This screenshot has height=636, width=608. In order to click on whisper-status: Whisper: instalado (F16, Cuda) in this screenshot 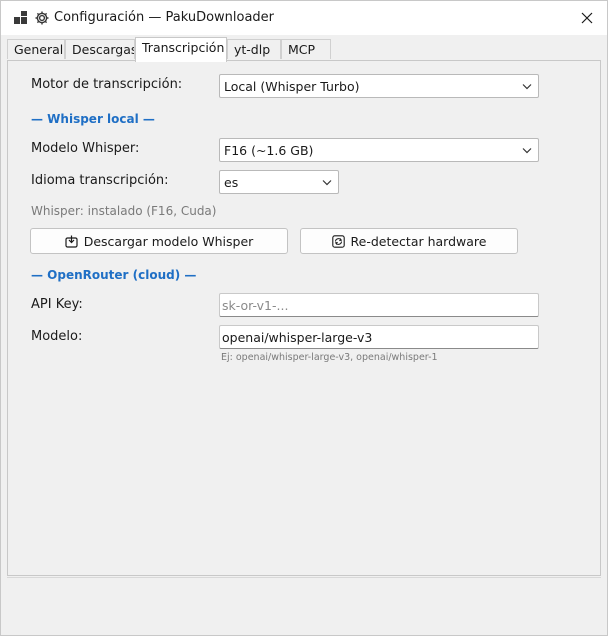, I will do `click(124, 211)`.